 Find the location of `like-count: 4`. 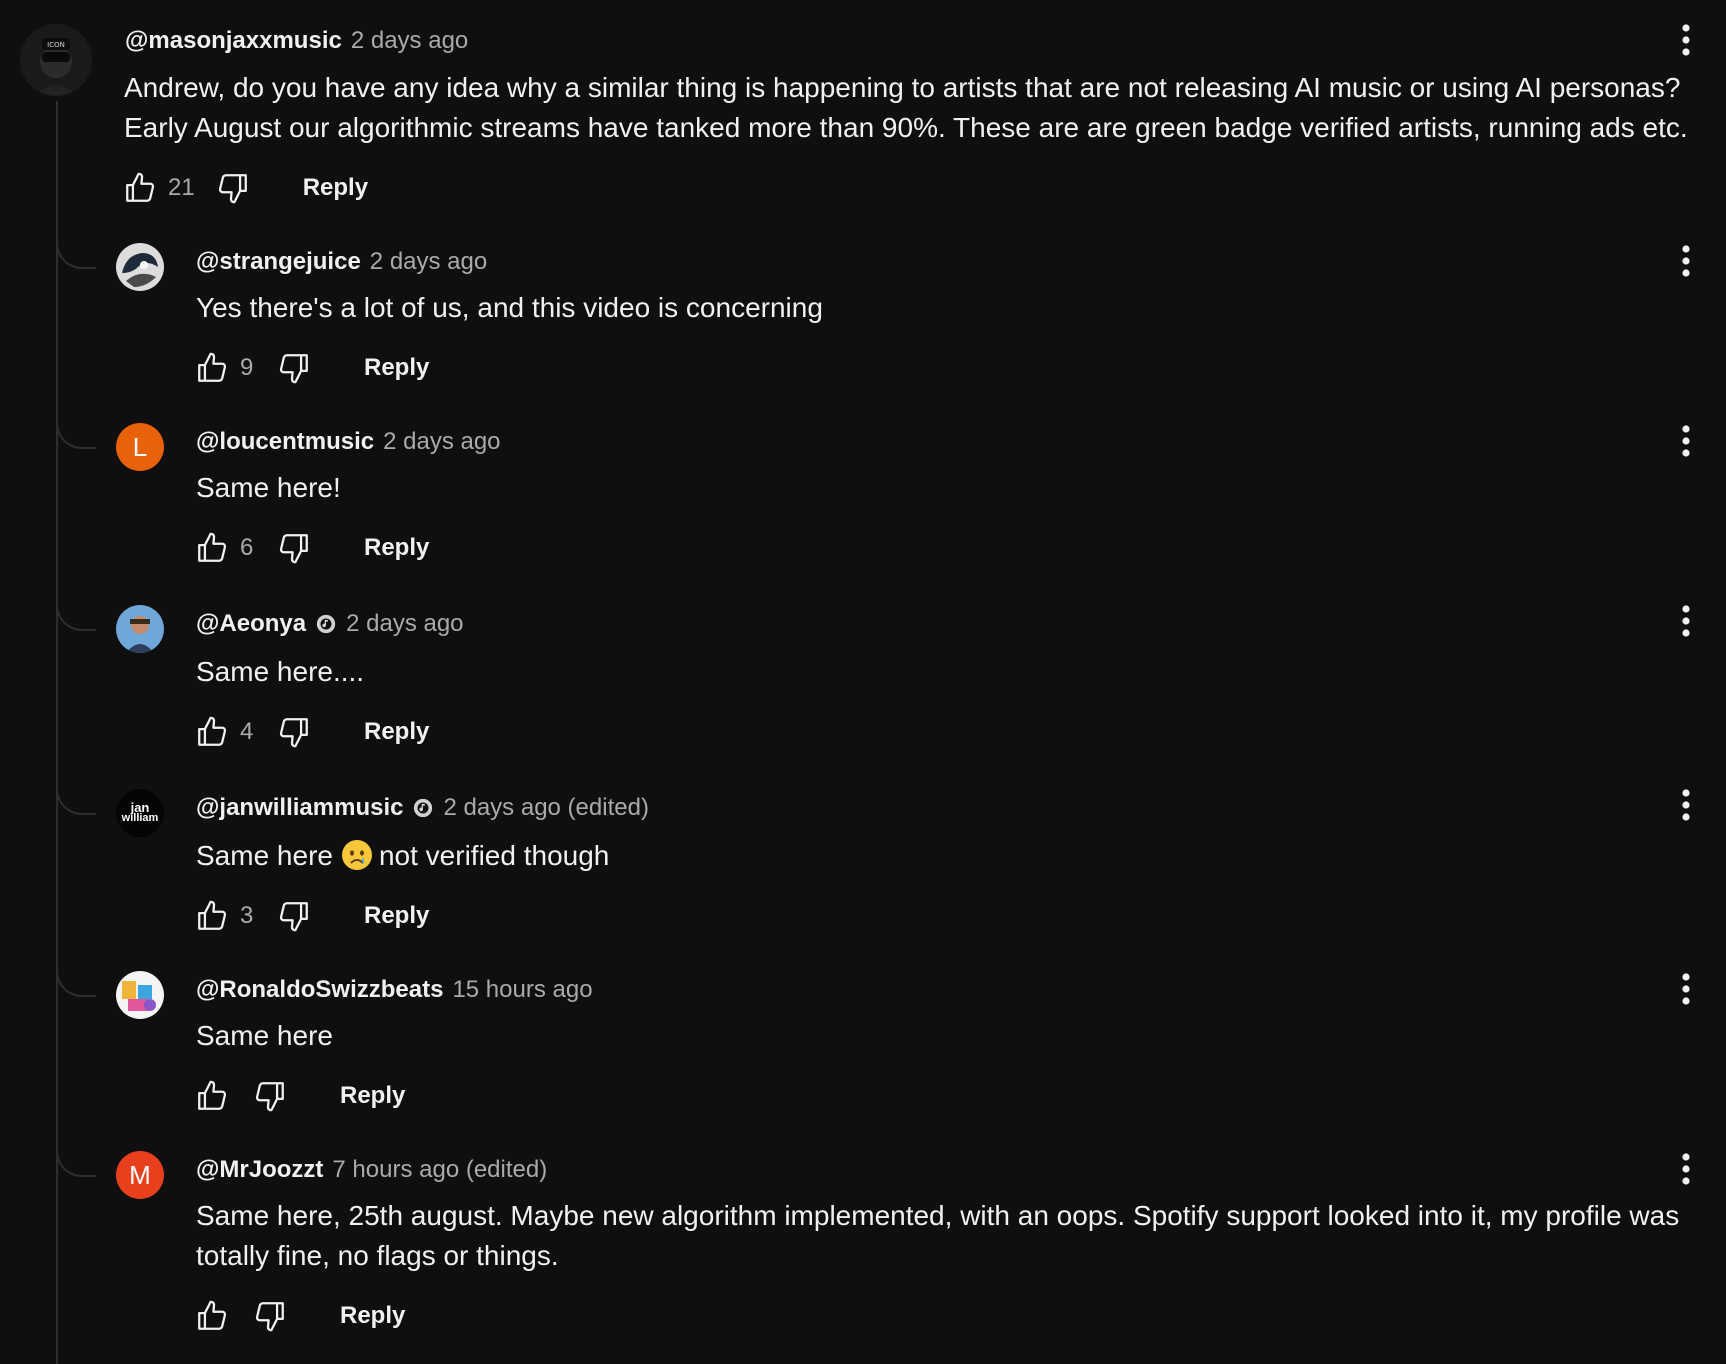

like-count: 4 is located at coordinates (247, 731).